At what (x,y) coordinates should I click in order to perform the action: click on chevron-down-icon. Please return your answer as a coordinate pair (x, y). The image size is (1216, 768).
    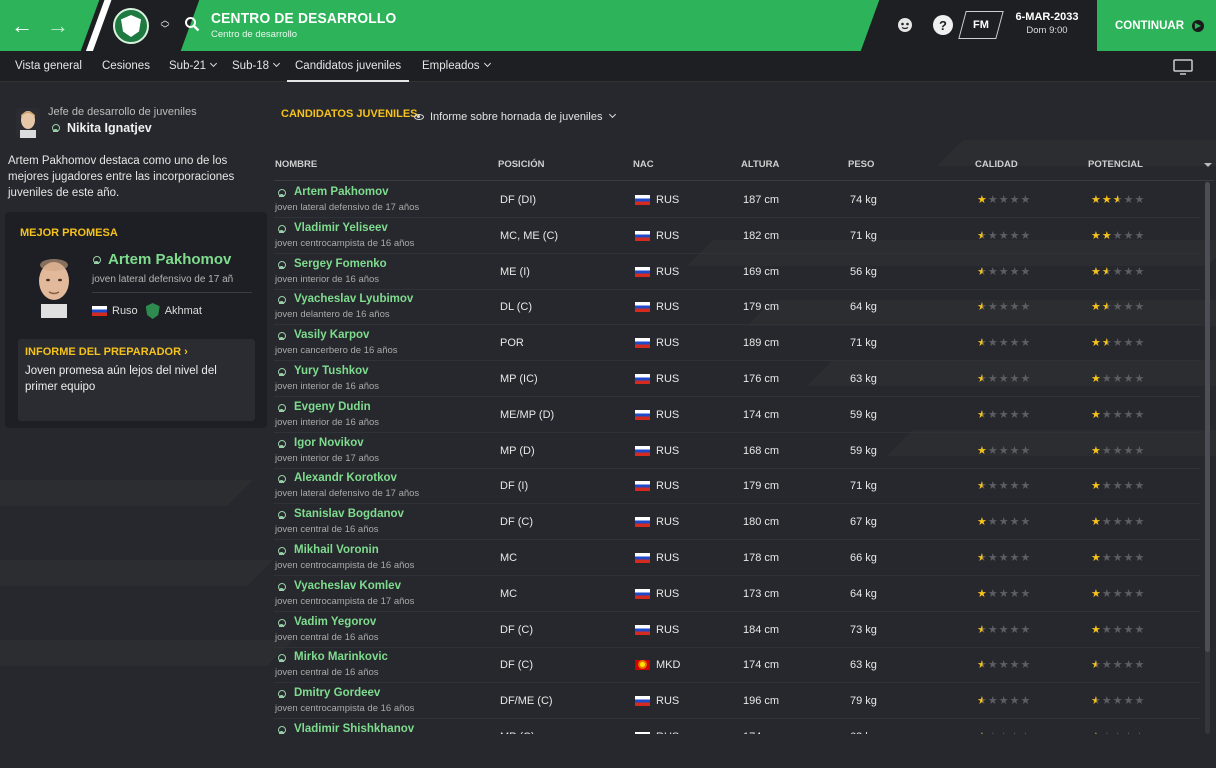
    Looking at the image, I should click on (487, 63).